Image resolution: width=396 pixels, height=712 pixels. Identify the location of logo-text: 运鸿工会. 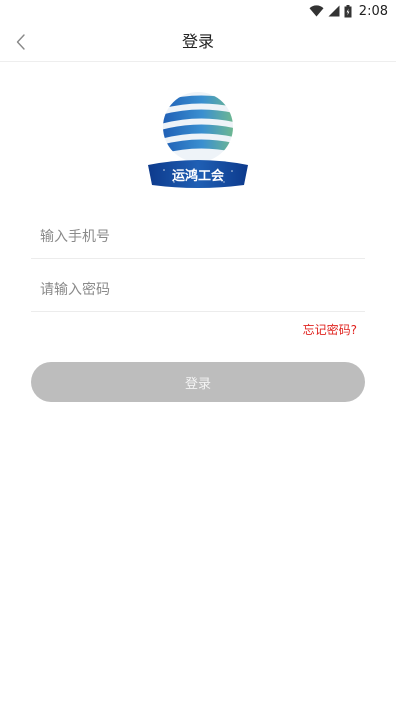
(198, 176).